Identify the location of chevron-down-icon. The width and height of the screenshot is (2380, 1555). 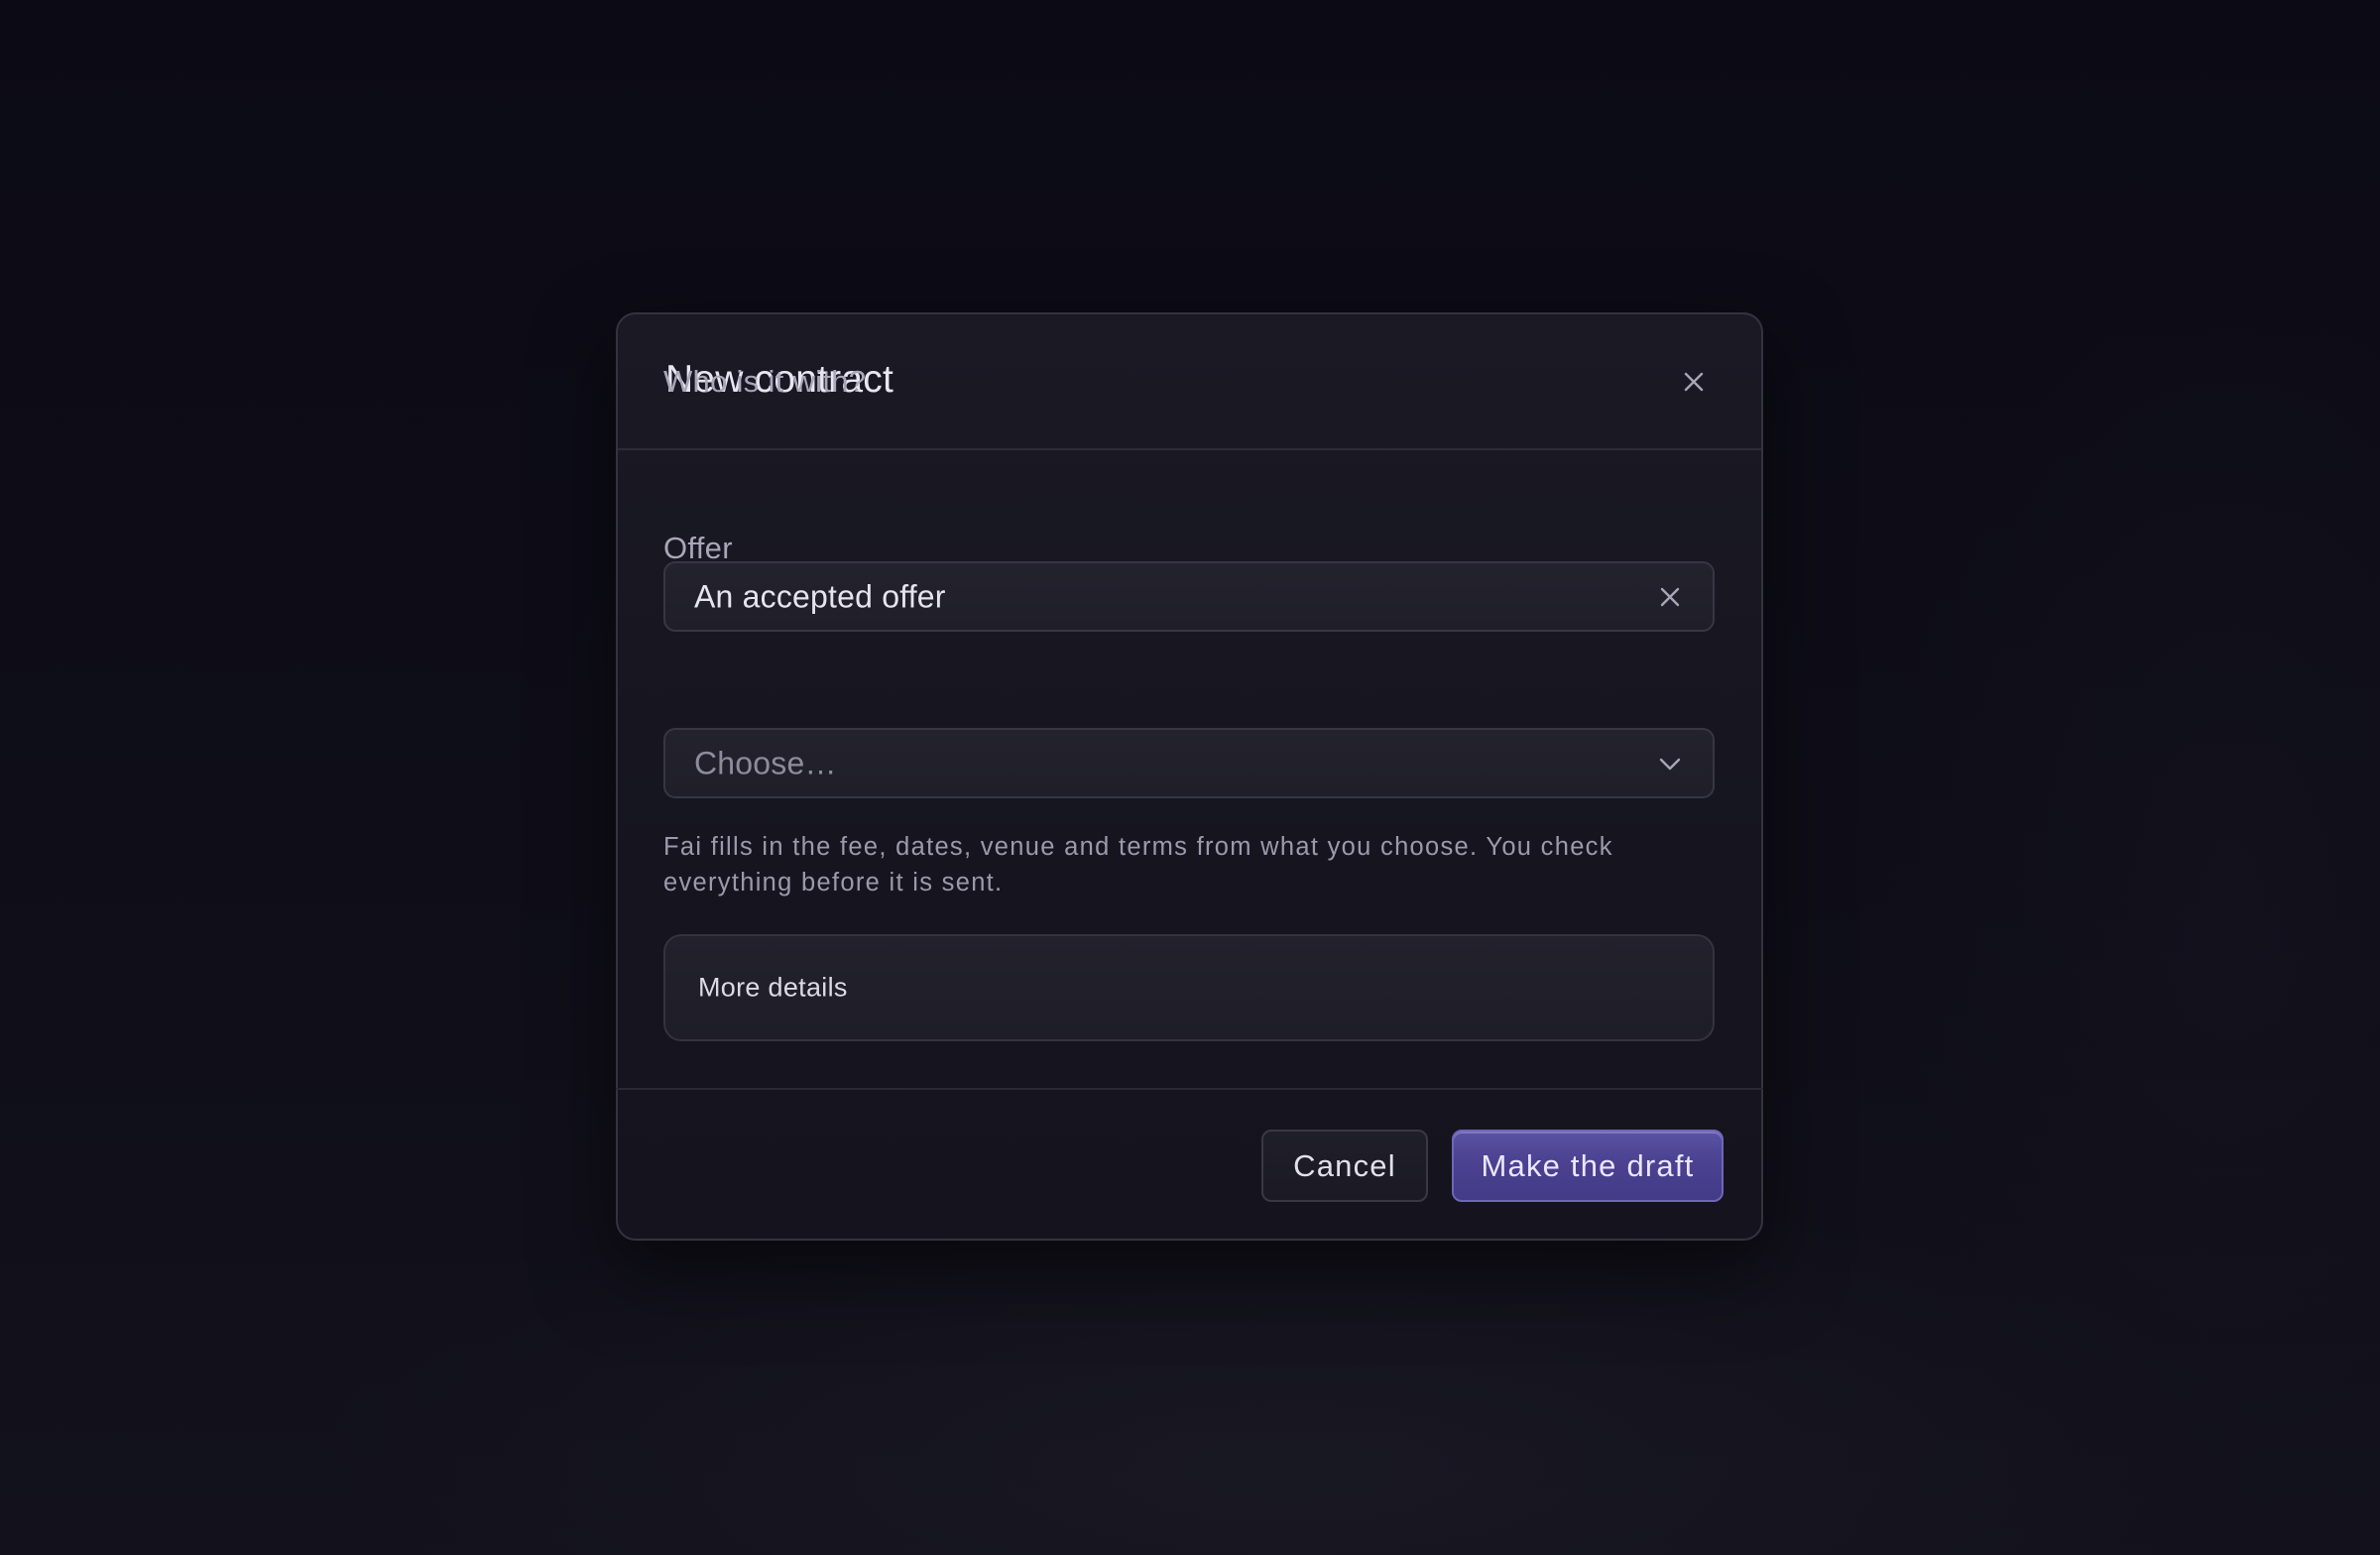
(1670, 764).